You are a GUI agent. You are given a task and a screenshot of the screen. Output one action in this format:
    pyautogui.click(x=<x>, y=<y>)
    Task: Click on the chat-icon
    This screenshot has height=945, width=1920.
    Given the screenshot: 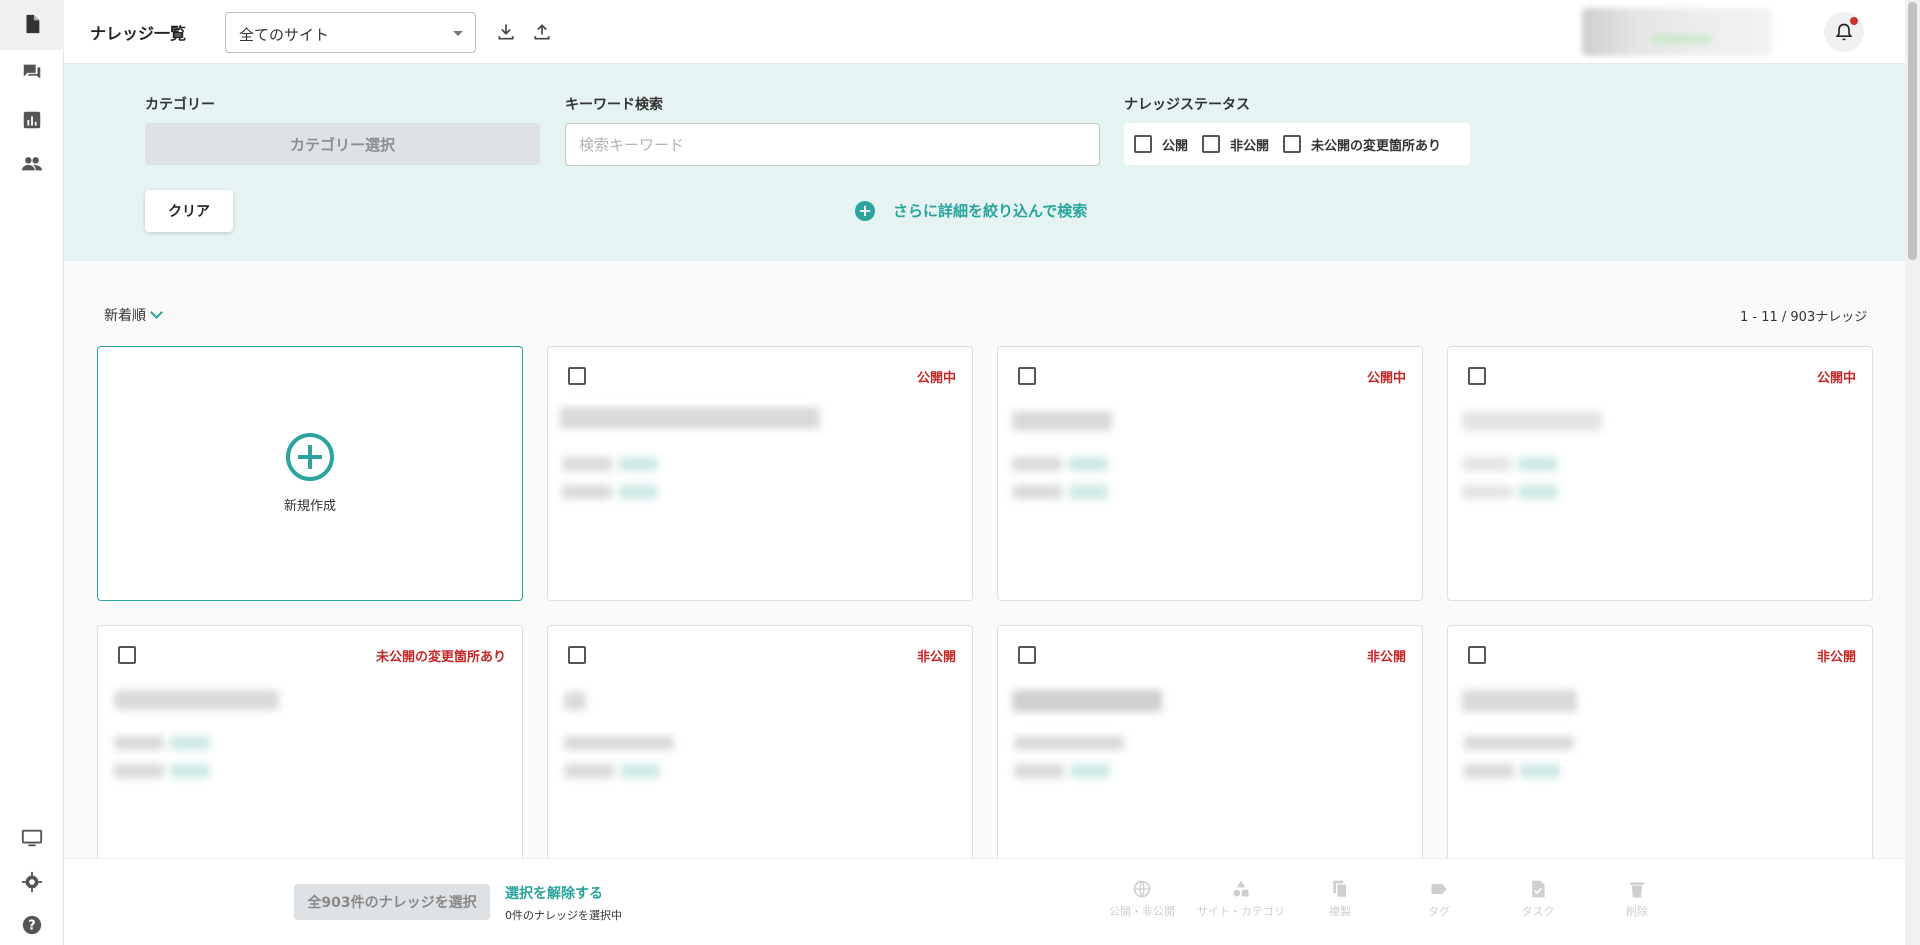 What is the action you would take?
    pyautogui.click(x=32, y=72)
    